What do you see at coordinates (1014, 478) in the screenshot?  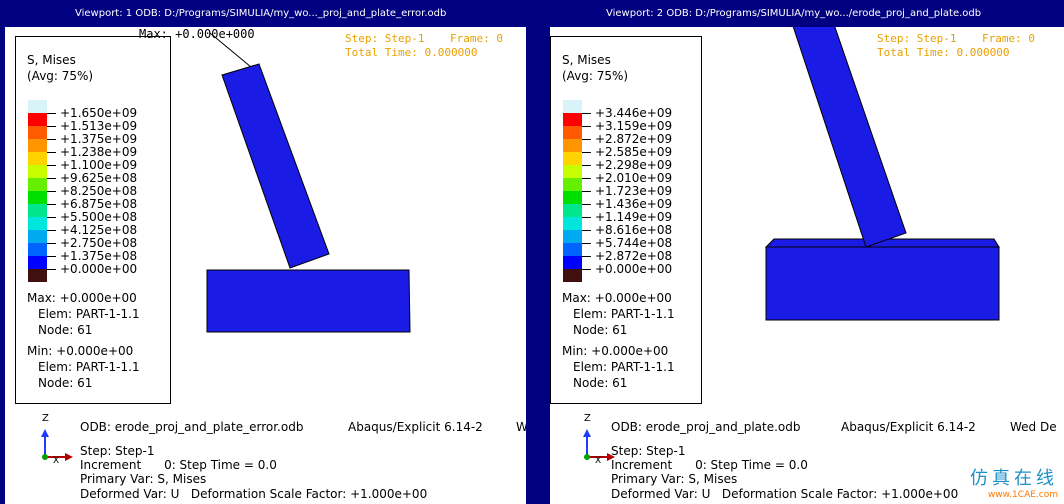 I see `watermark-cn: 仿真在线` at bounding box center [1014, 478].